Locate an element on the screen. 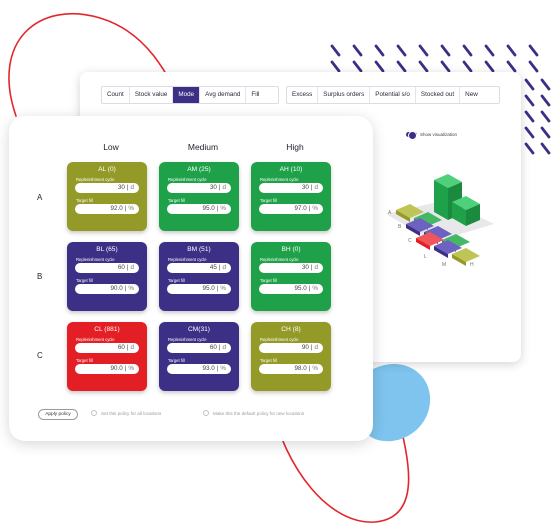 The height and width of the screenshot is (528, 555). tab-new: New is located at coordinates (471, 95).